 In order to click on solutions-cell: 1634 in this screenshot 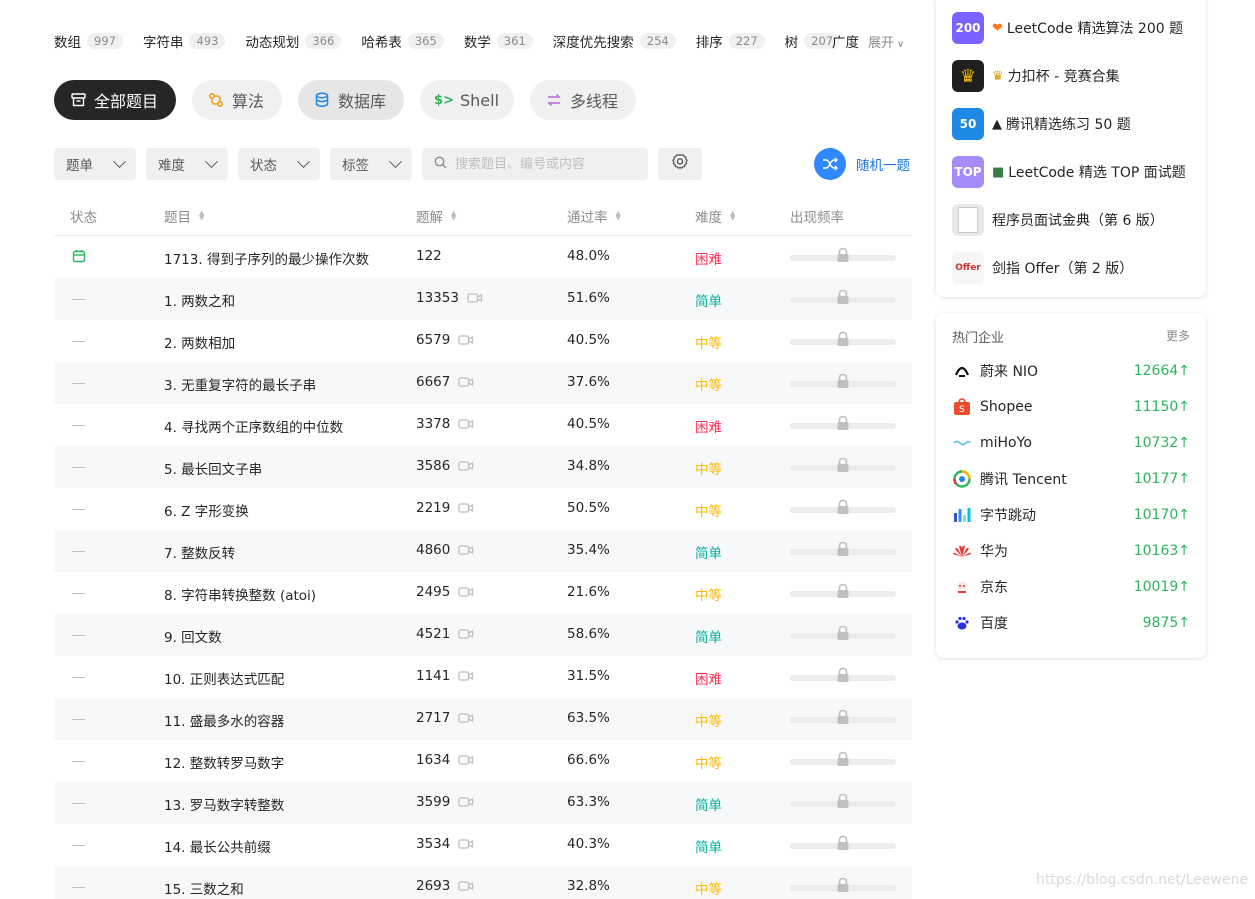, I will do `click(445, 760)`.